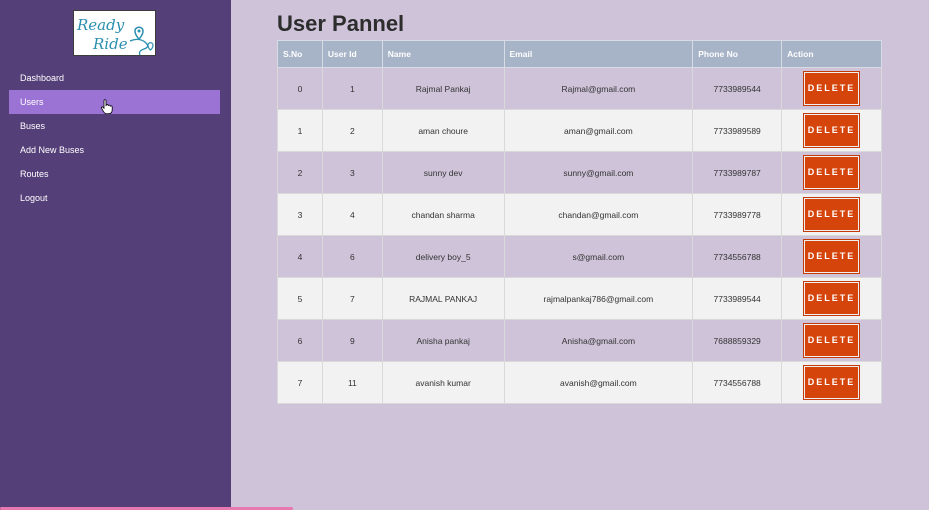  What do you see at coordinates (598, 54) in the screenshot?
I see `column-header-email: Email` at bounding box center [598, 54].